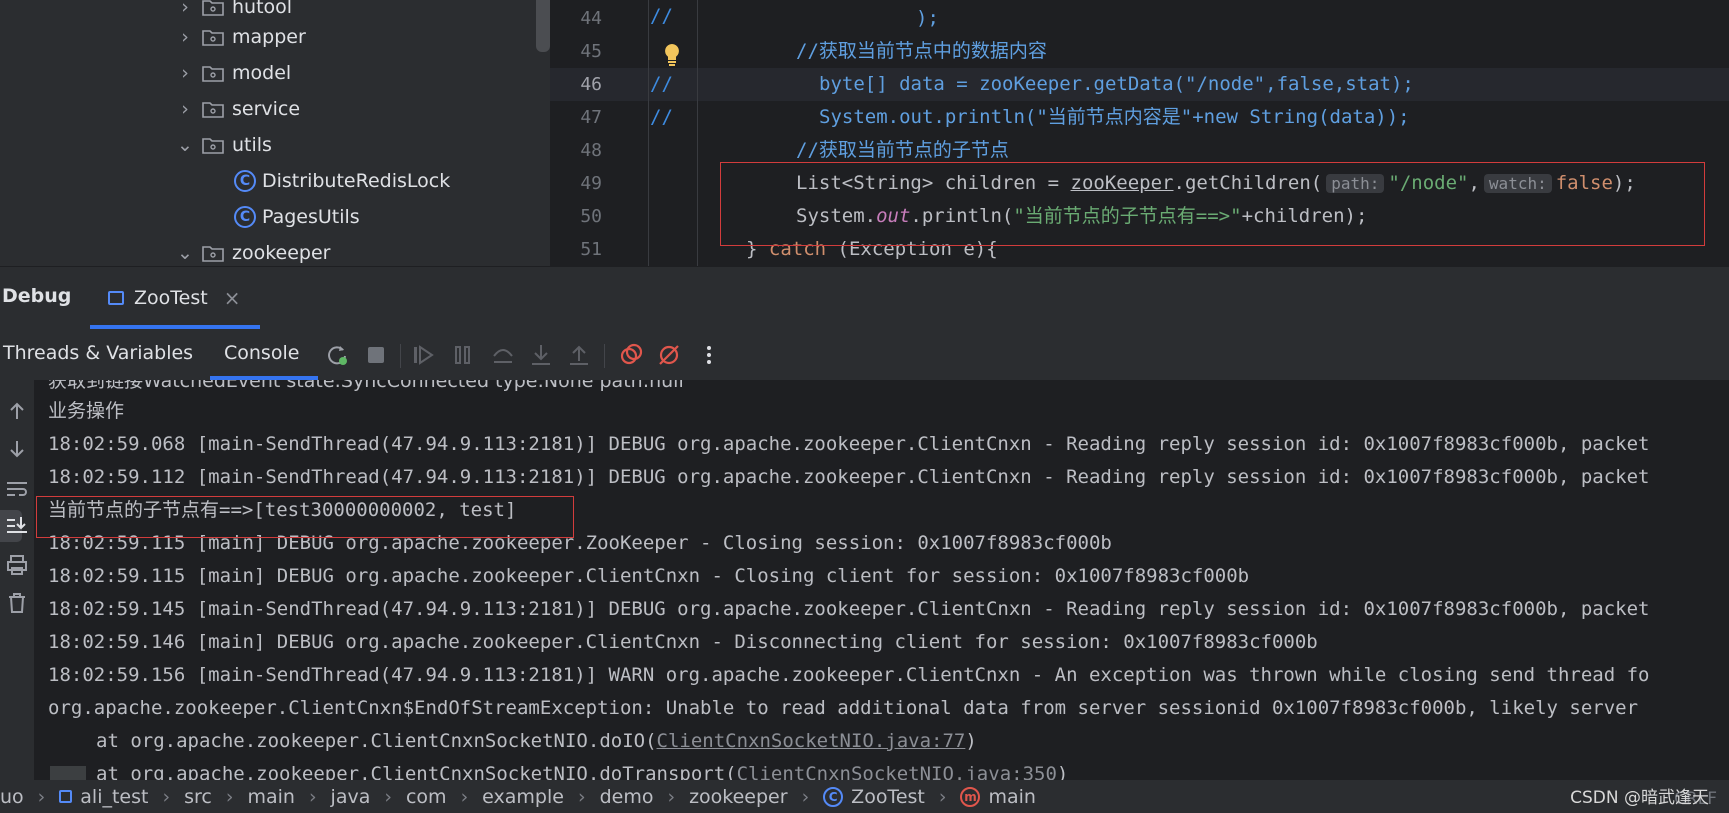  Describe the element at coordinates (709, 355) in the screenshot. I see `more-options-icon` at that location.